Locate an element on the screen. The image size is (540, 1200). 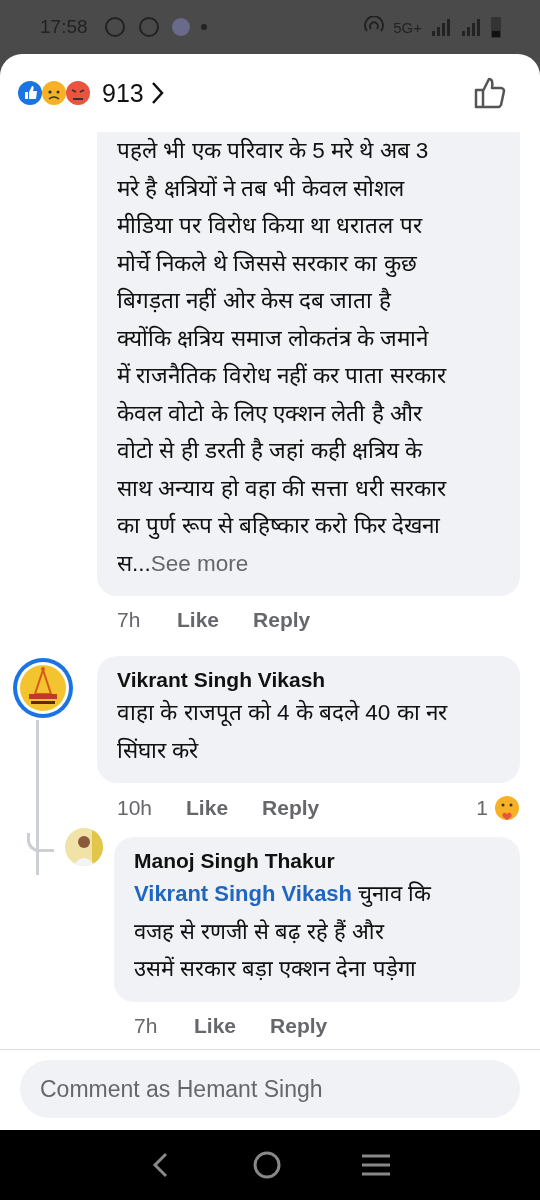
see-more-link: See more is located at coordinates (199, 563).